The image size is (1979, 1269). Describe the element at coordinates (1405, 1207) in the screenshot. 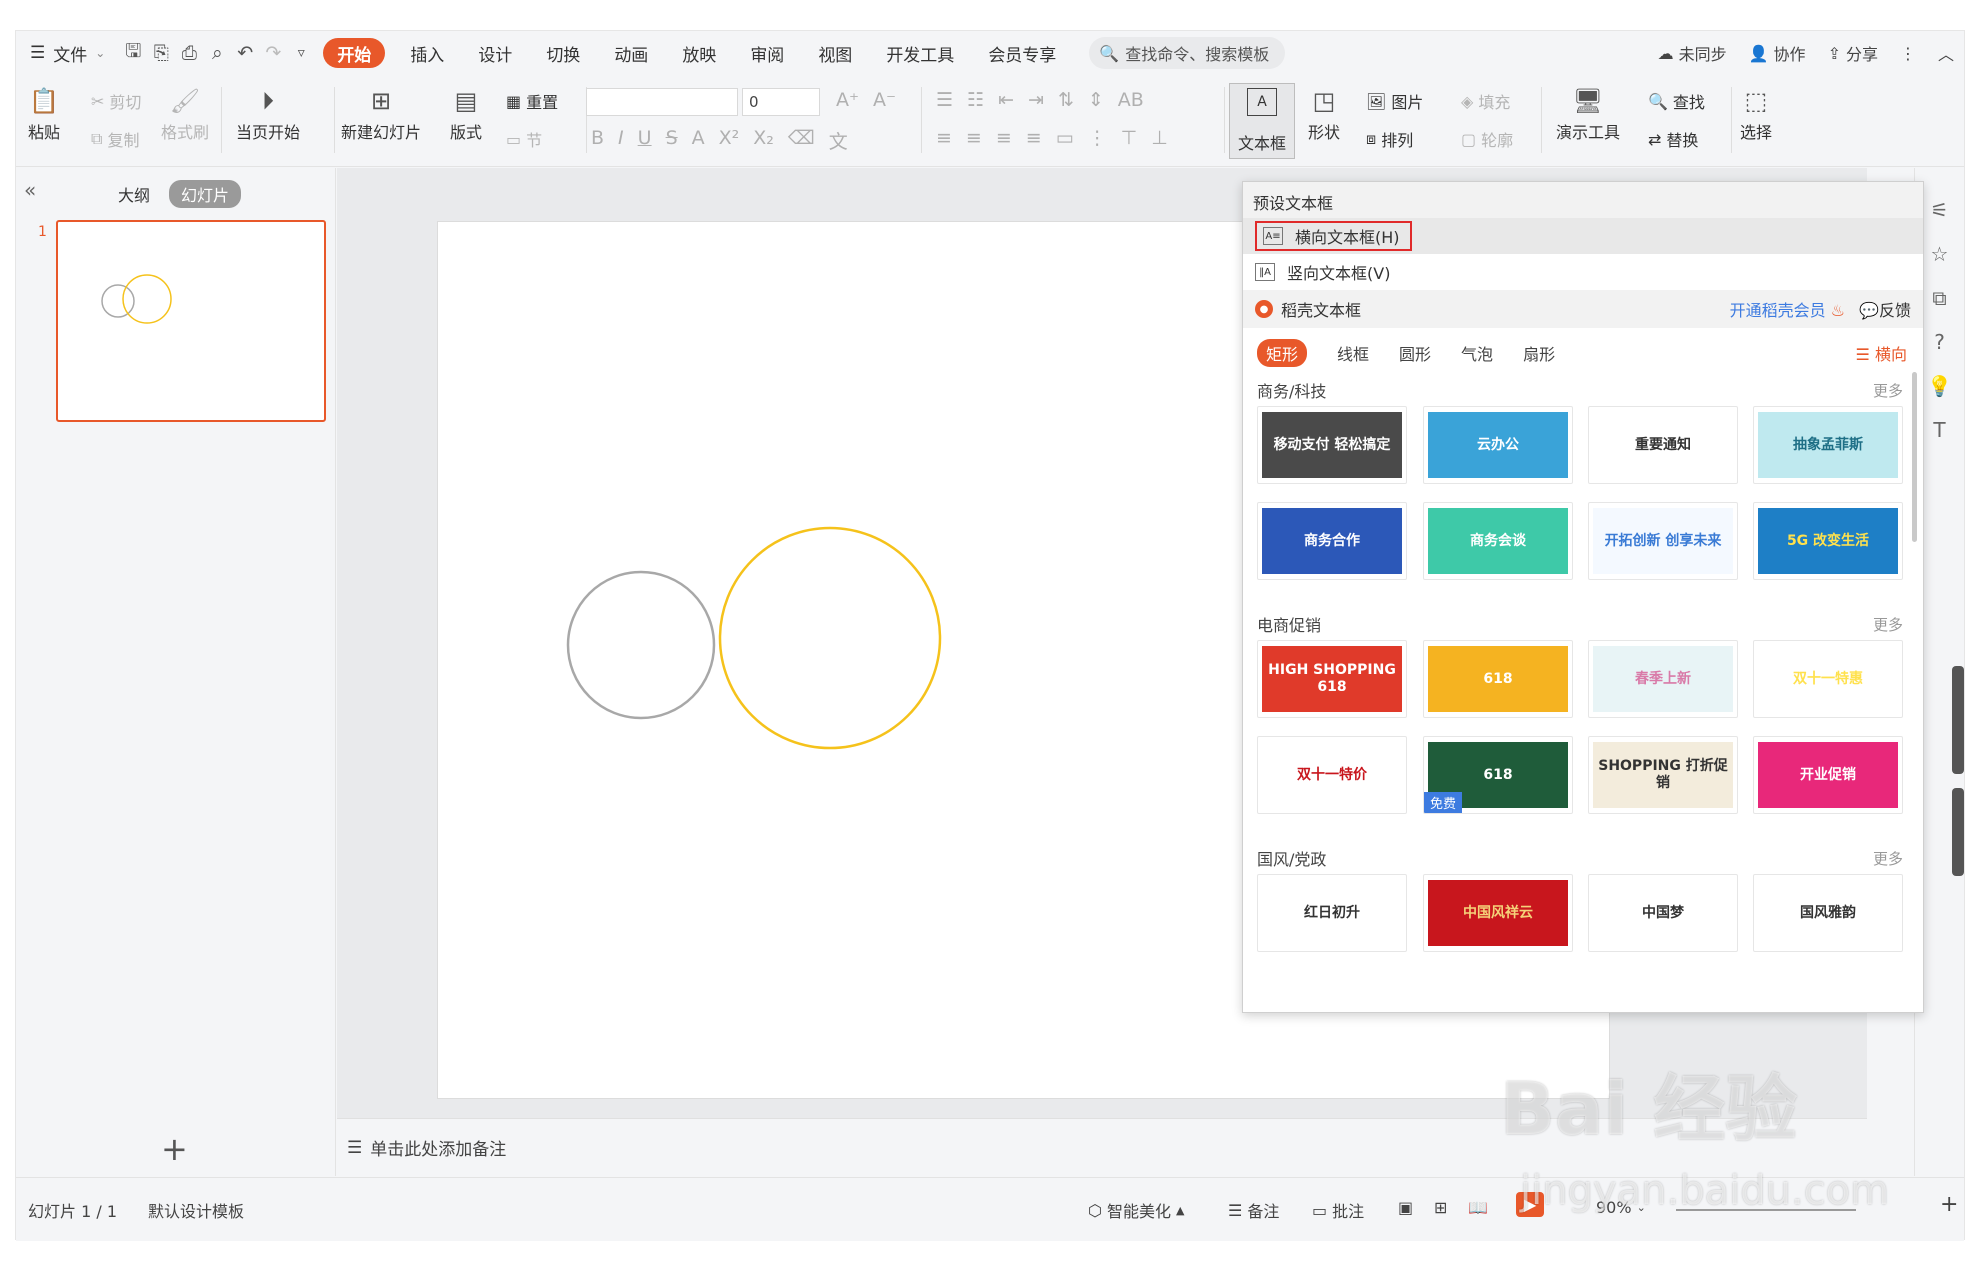

I see `normal-view-icon: ▣` at that location.